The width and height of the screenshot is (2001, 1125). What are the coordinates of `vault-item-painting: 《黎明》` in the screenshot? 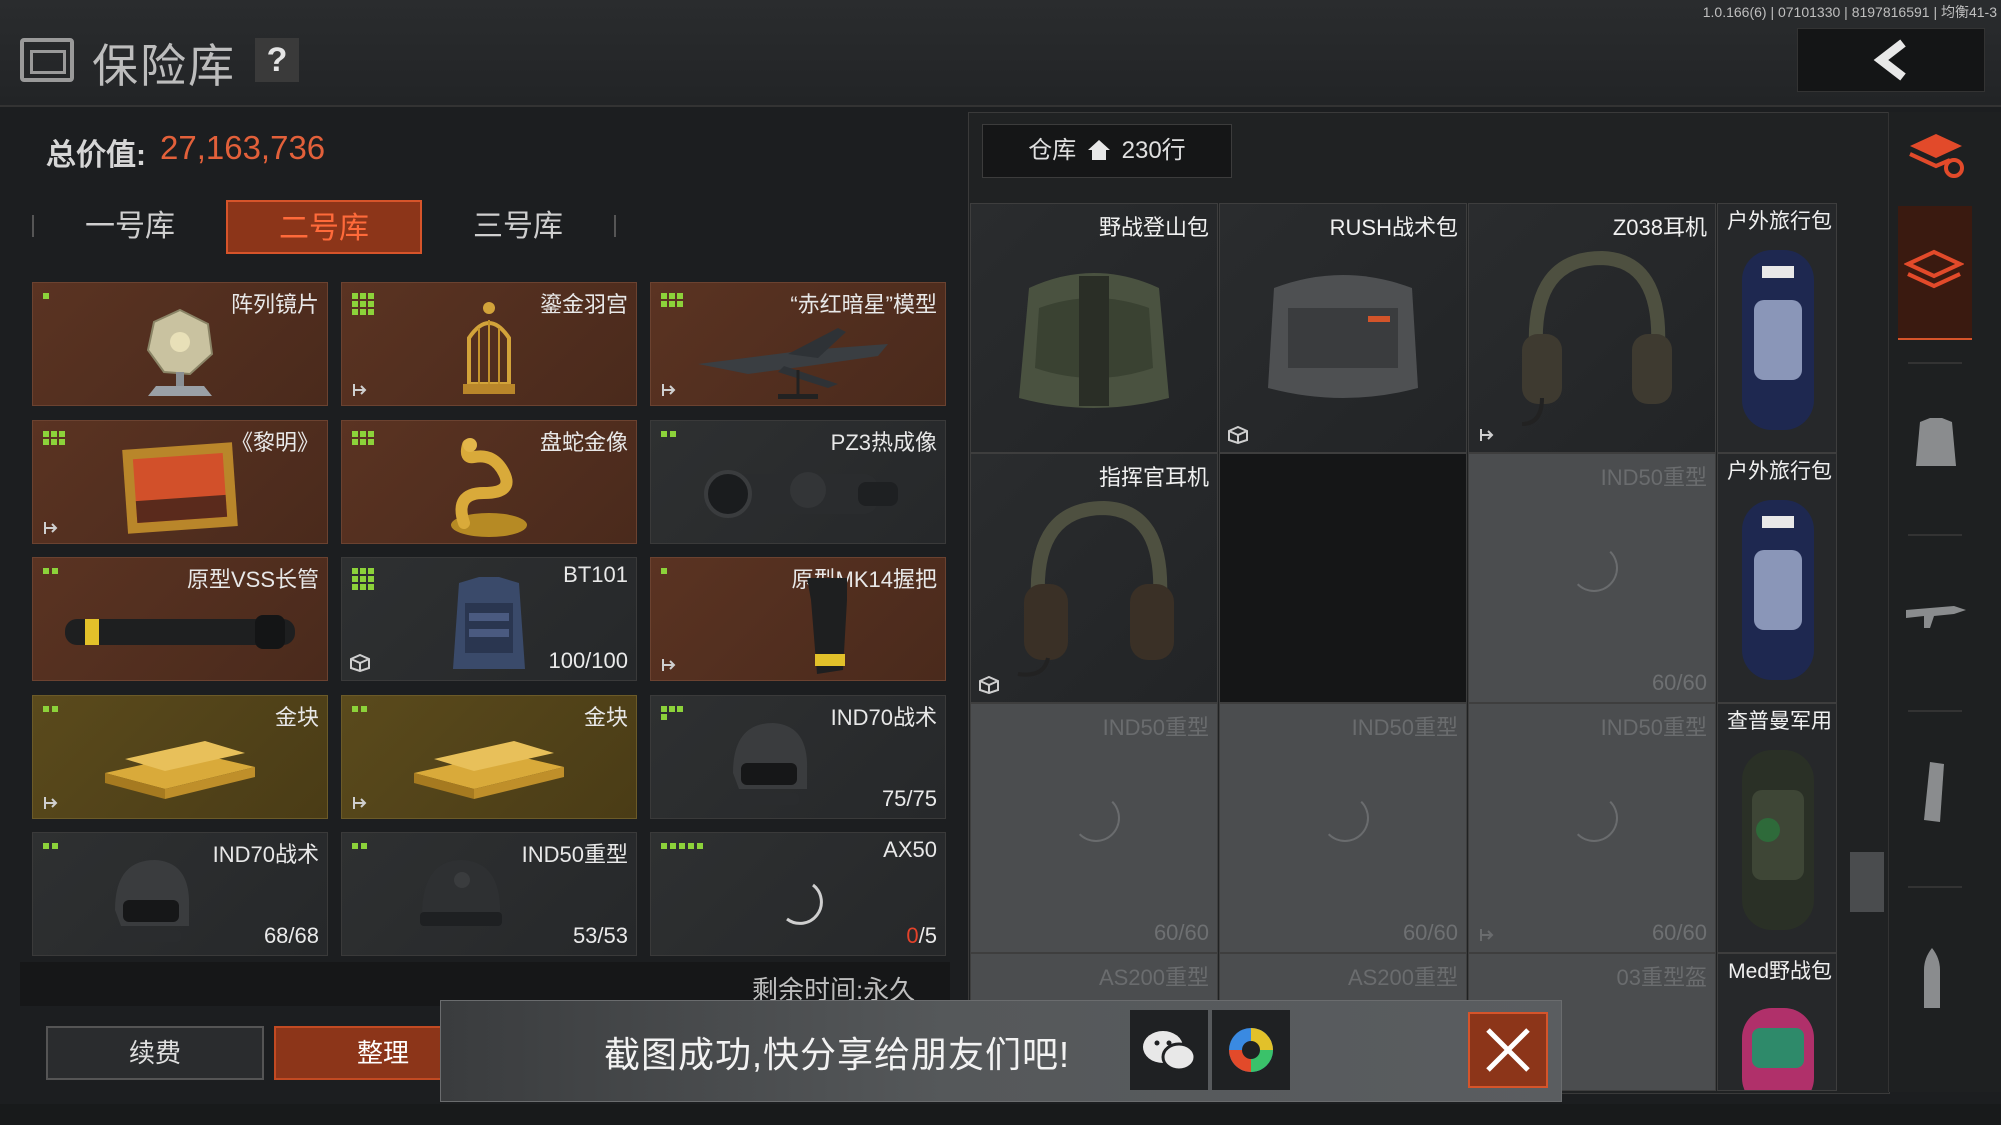 It's located at (180, 482).